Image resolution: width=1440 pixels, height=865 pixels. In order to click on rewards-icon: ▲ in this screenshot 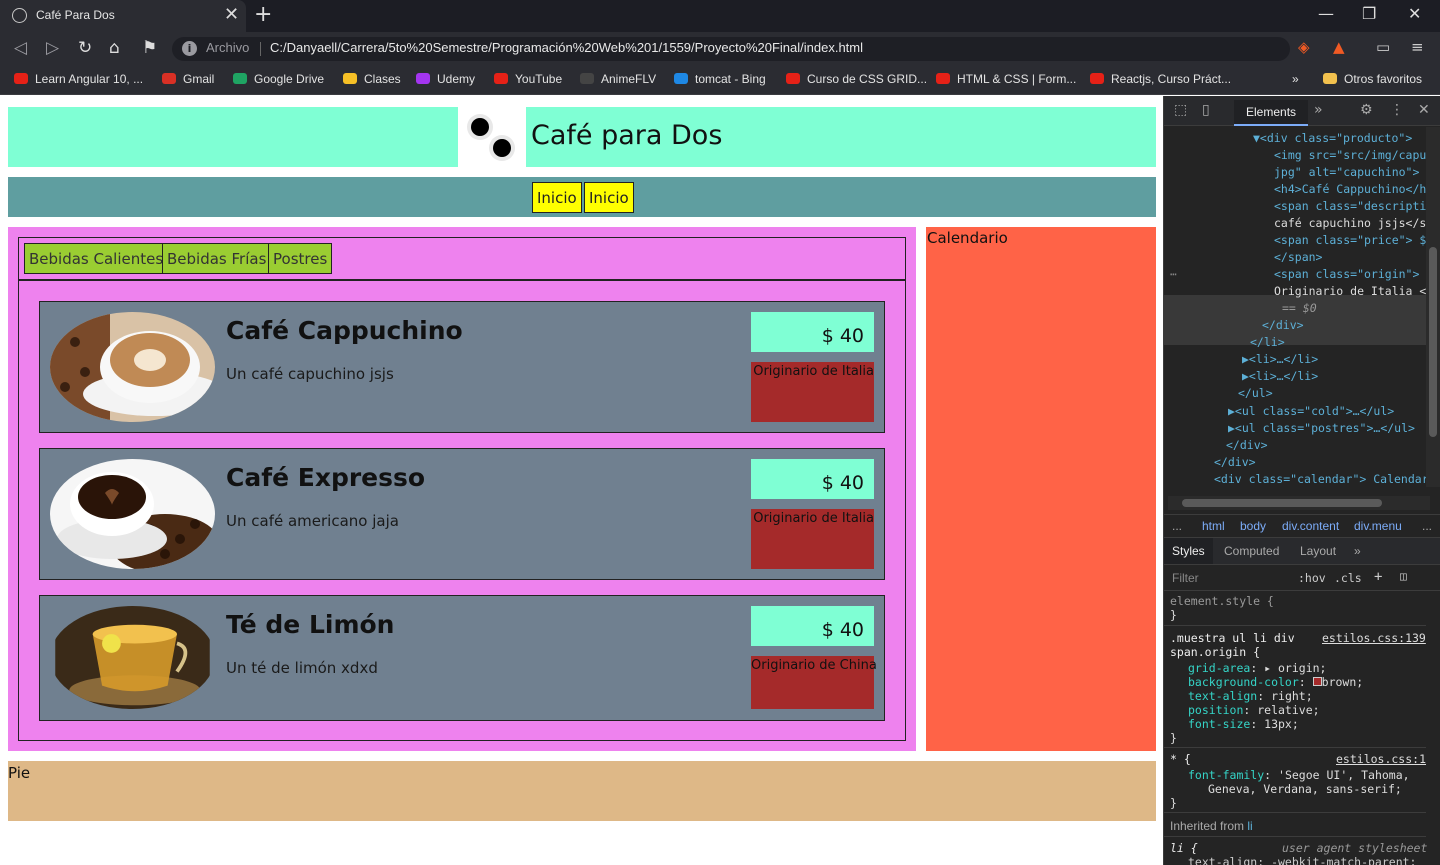, I will do `click(1339, 47)`.